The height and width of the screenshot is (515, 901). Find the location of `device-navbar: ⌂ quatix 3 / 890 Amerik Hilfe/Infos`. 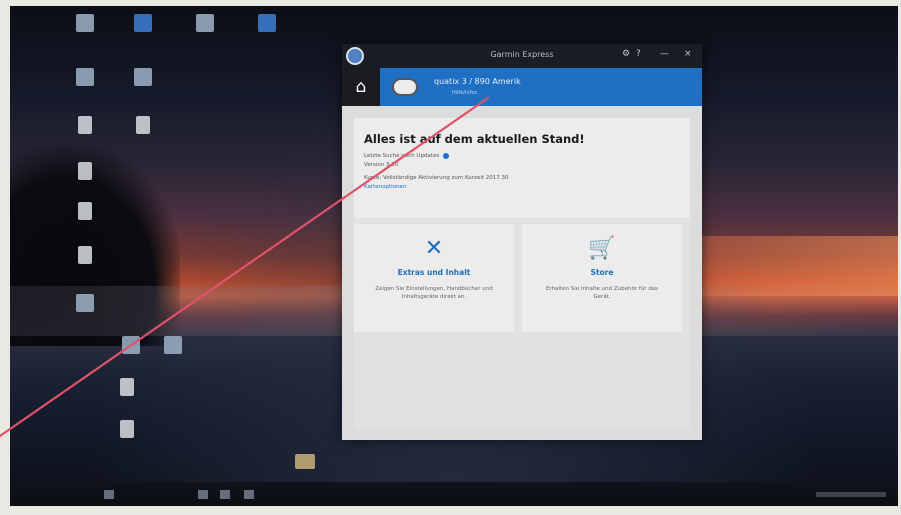

device-navbar: ⌂ quatix 3 / 890 Amerik Hilfe/Infos is located at coordinates (522, 87).